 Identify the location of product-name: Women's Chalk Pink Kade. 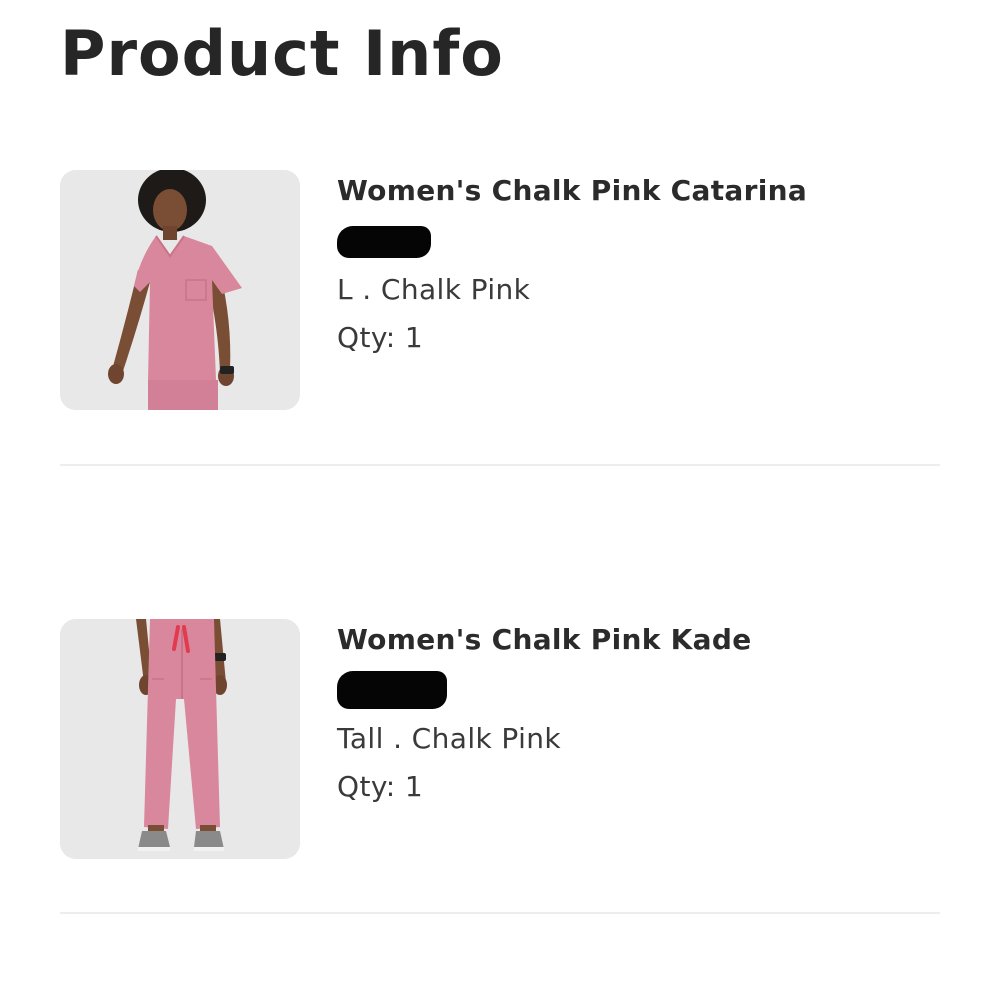
(544, 639).